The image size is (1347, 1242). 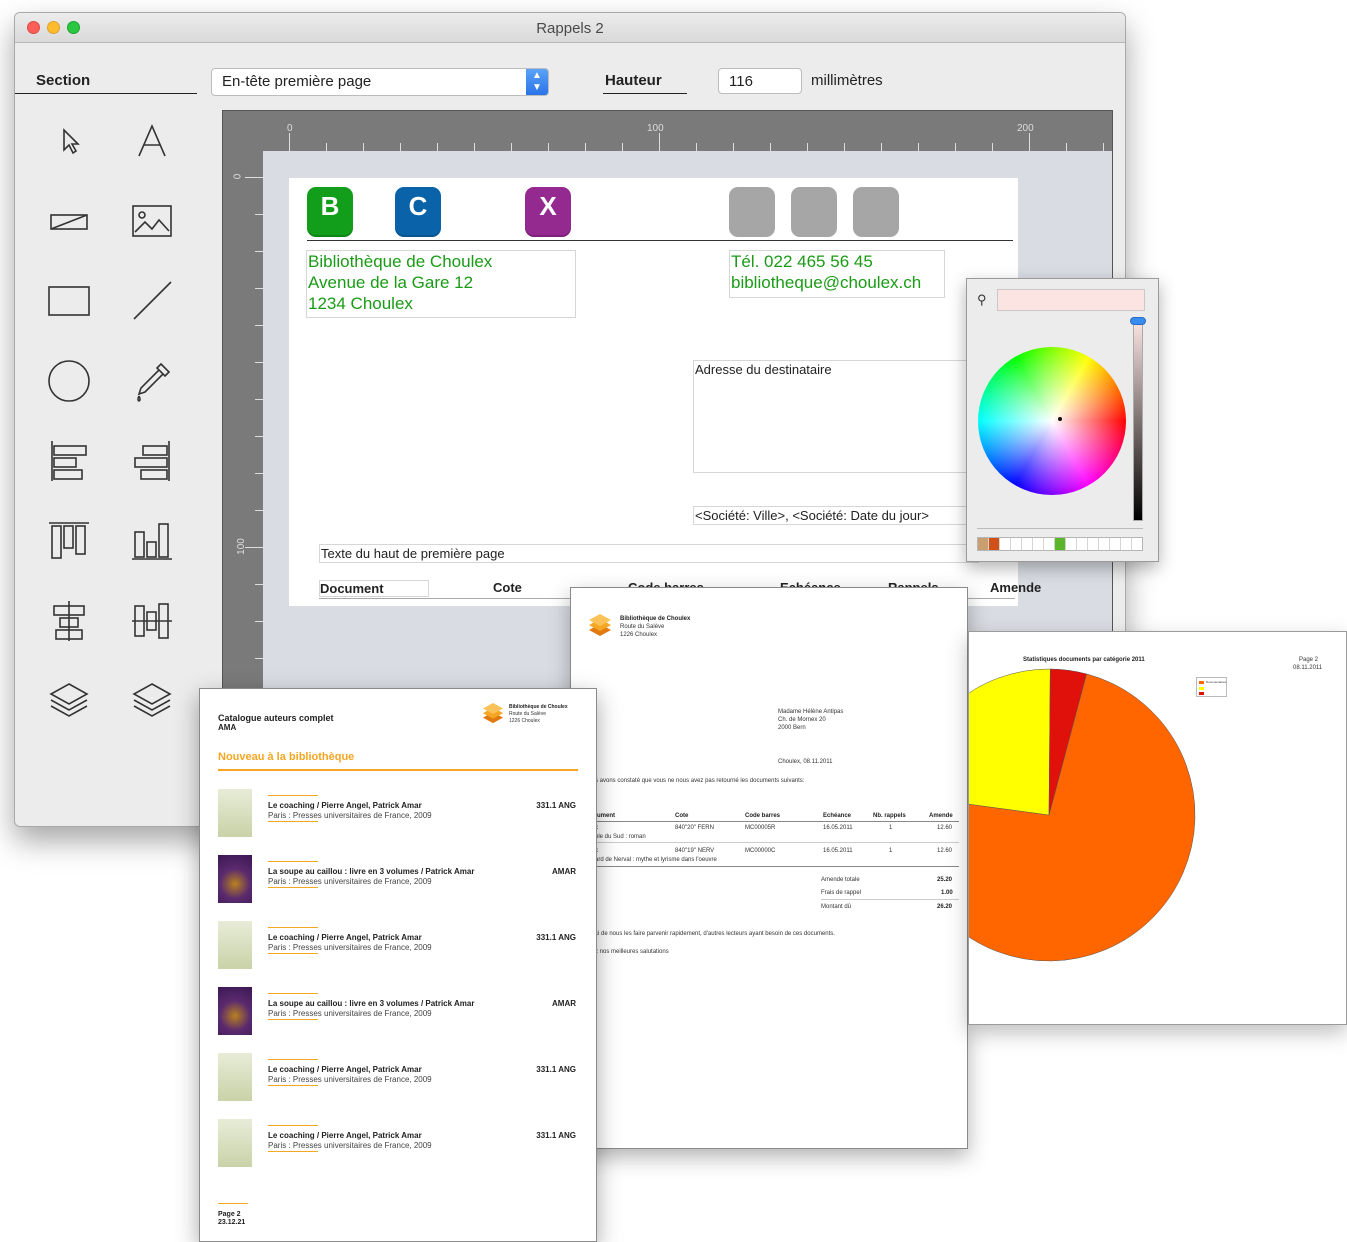 I want to click on swatch-tan, so click(x=983, y=544).